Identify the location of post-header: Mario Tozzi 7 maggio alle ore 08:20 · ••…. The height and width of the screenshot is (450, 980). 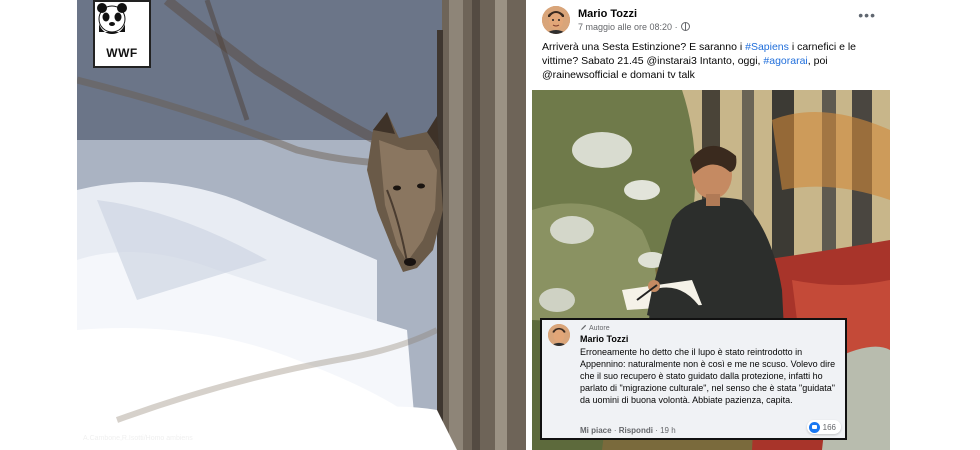
(711, 21).